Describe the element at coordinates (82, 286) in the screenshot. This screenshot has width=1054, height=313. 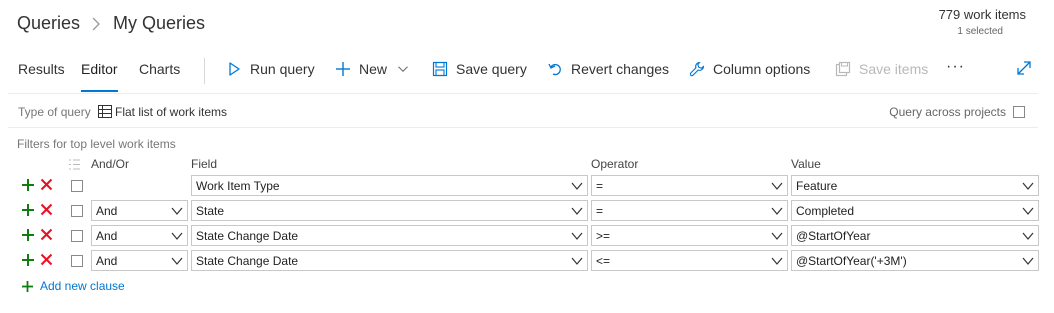
I see `add-new-clause-label: Add new clause` at that location.